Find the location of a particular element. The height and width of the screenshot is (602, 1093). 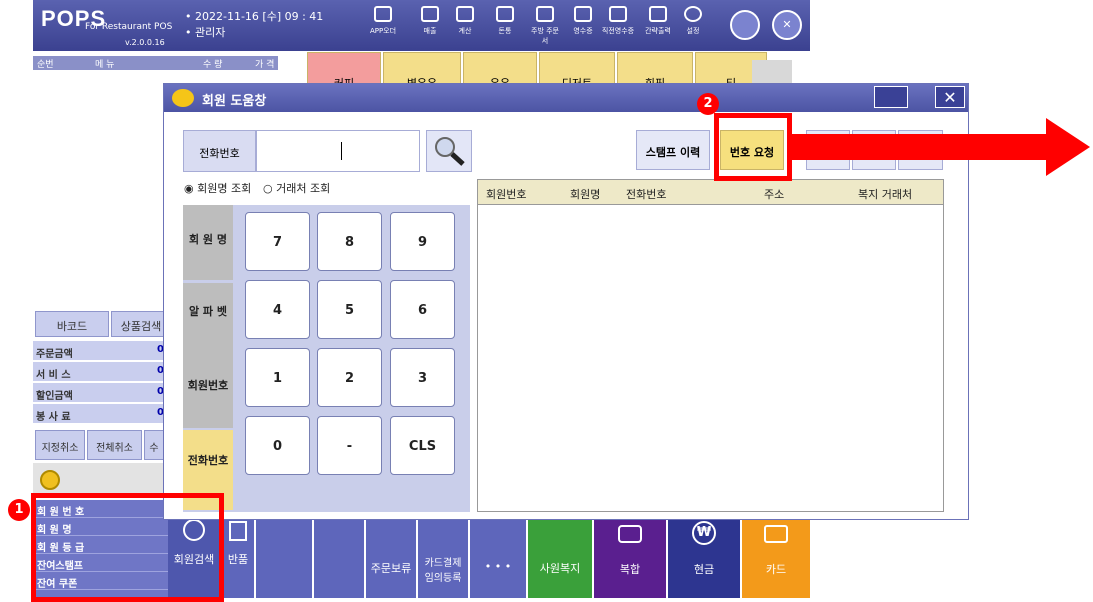

key-dash: - is located at coordinates (349, 445).